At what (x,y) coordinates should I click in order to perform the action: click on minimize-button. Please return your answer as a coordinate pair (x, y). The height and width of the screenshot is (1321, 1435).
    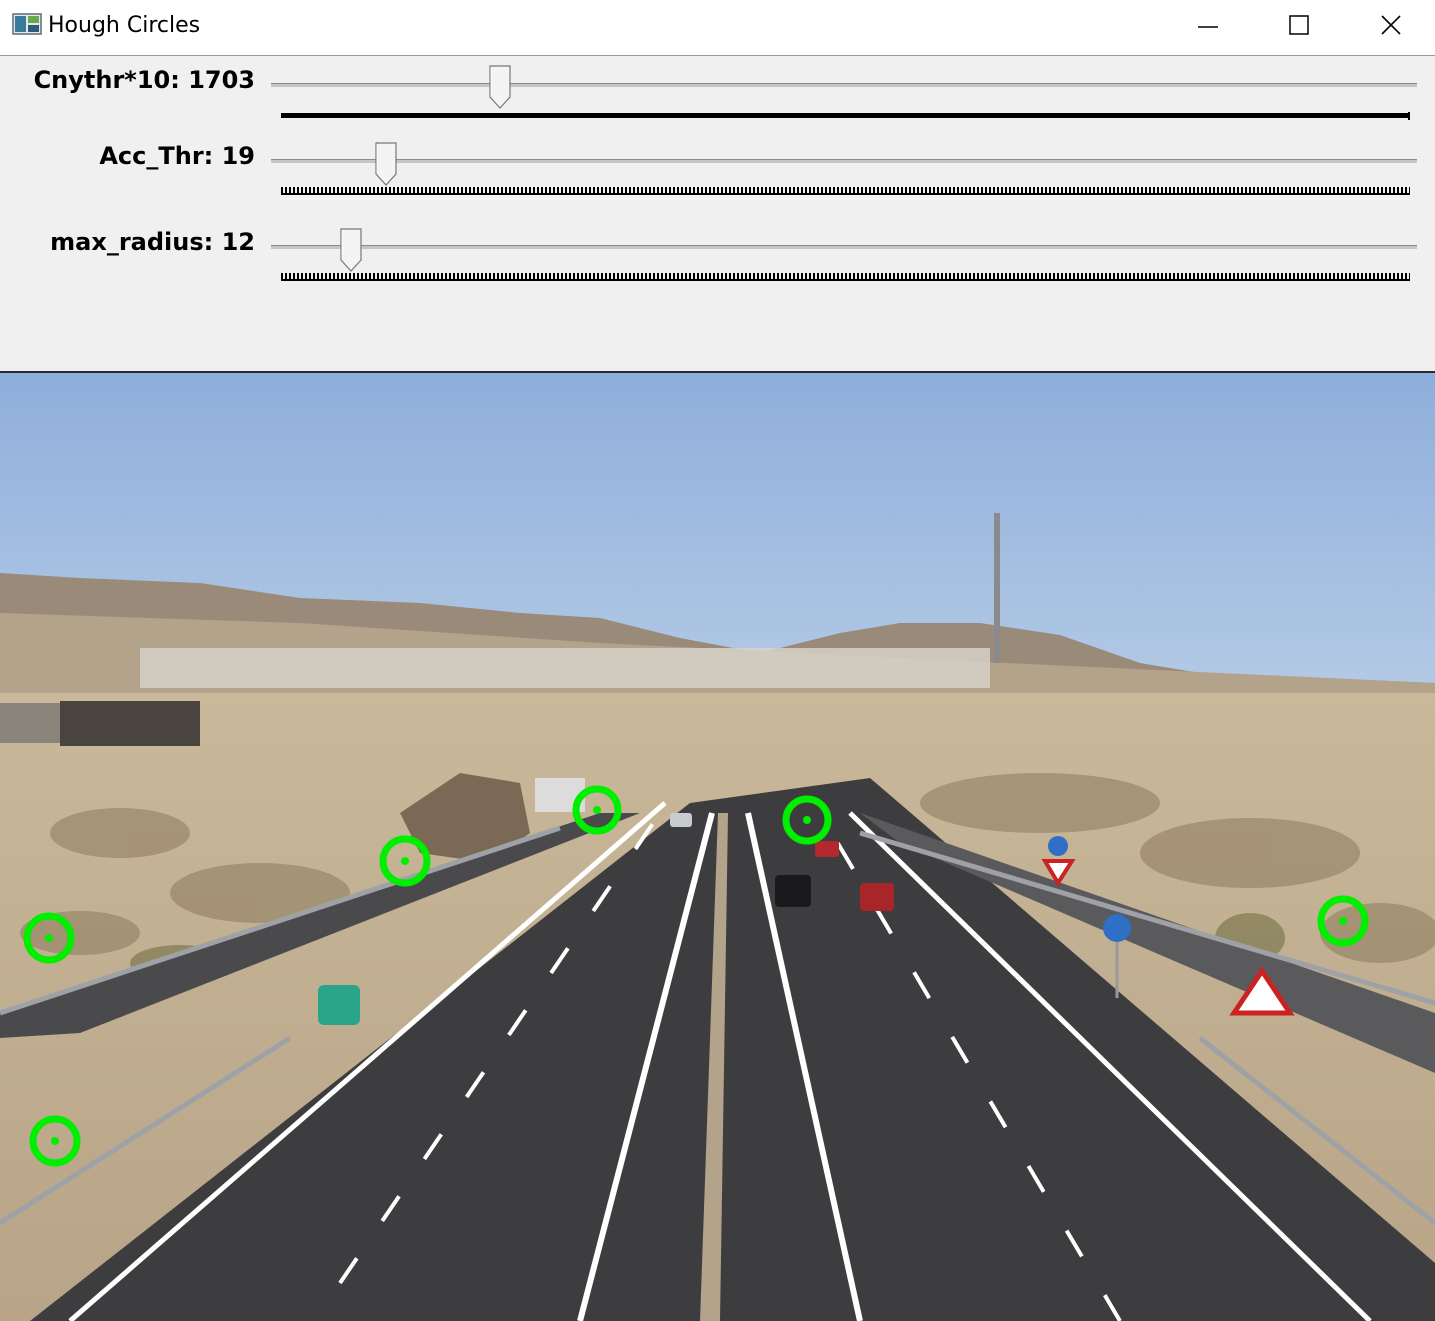
    Looking at the image, I should click on (1208, 25).